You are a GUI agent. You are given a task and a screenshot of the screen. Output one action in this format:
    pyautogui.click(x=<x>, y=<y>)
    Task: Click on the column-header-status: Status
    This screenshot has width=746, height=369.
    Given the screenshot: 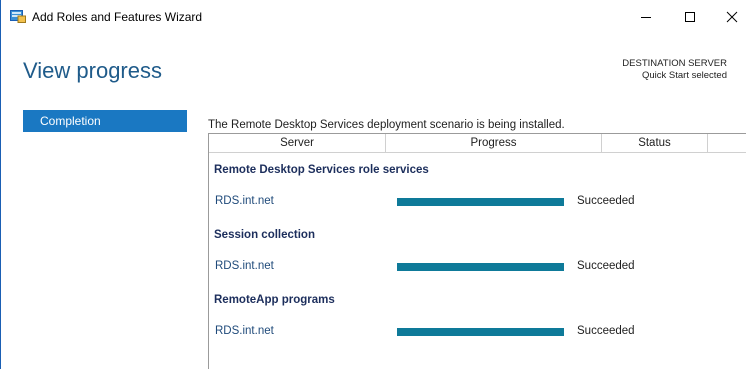 What is the action you would take?
    pyautogui.click(x=655, y=143)
    